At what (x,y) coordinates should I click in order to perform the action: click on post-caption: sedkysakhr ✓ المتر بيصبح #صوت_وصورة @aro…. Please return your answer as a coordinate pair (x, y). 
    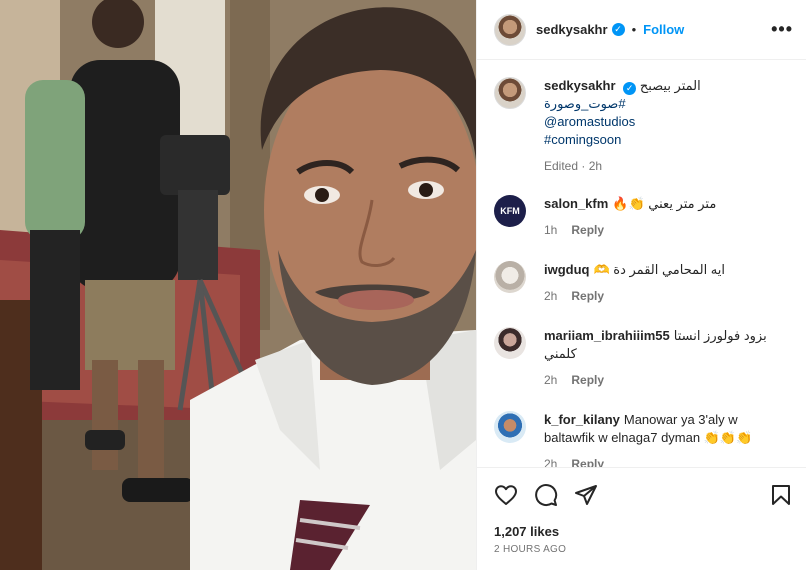
    Looking at the image, I should click on (644, 126).